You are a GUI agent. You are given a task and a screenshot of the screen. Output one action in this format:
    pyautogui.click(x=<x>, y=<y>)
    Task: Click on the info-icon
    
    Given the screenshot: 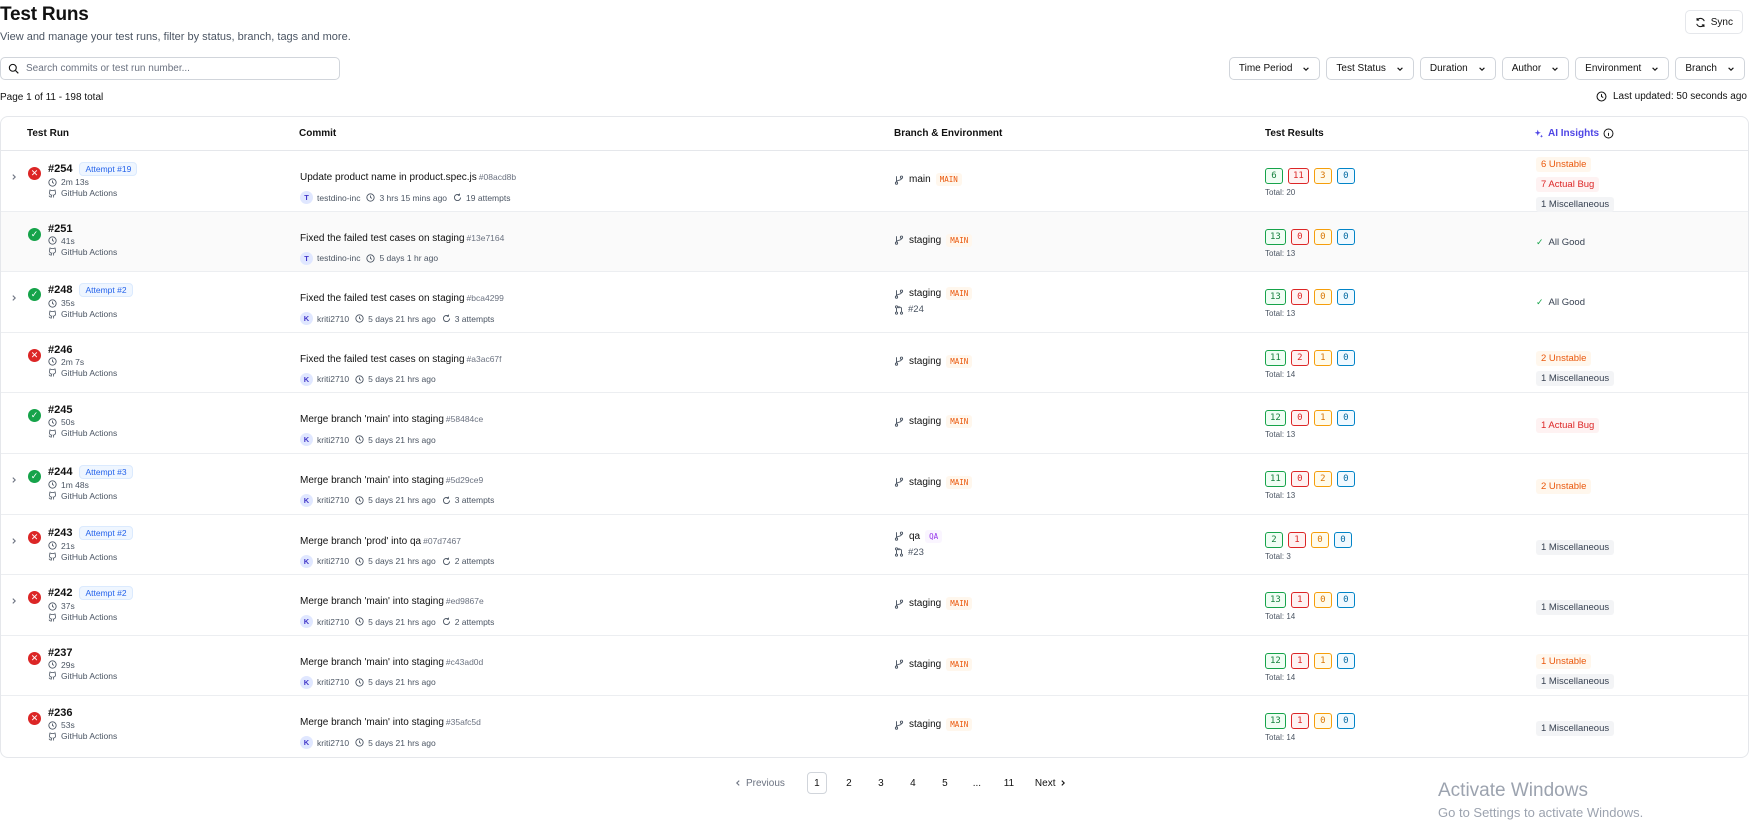 What is the action you would take?
    pyautogui.click(x=1608, y=133)
    